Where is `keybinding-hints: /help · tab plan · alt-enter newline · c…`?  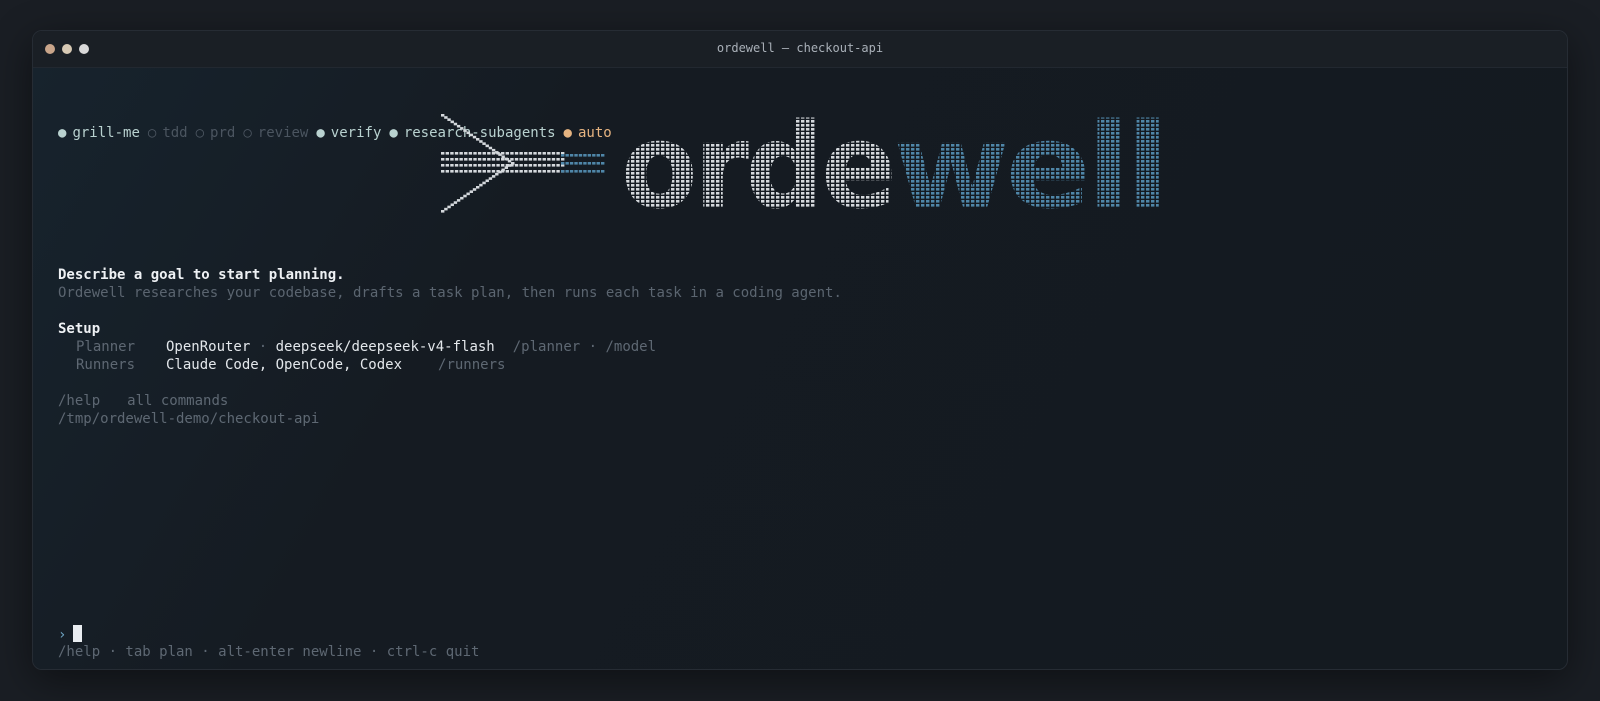 keybinding-hints: /help · tab plan · alt-enter newline · c… is located at coordinates (269, 652).